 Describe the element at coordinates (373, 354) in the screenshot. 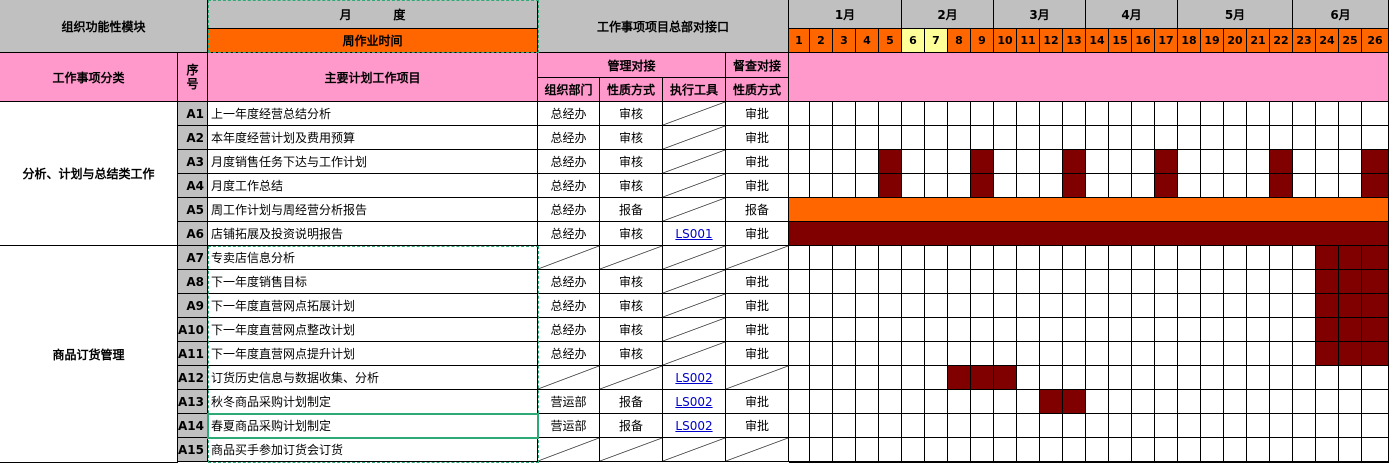

I see `row-item: 下一年度直营网点提升计划` at that location.